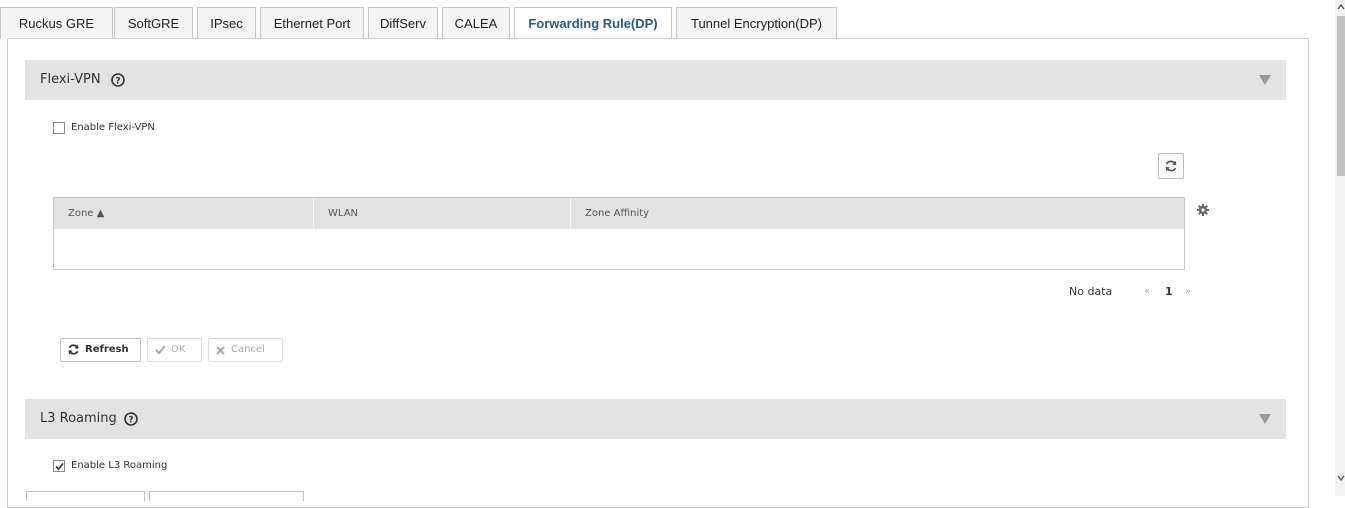 The image size is (1345, 508). Describe the element at coordinates (113, 127) in the screenshot. I see `enable-flexi-vpn-label: Enable Flexi-VPN` at that location.